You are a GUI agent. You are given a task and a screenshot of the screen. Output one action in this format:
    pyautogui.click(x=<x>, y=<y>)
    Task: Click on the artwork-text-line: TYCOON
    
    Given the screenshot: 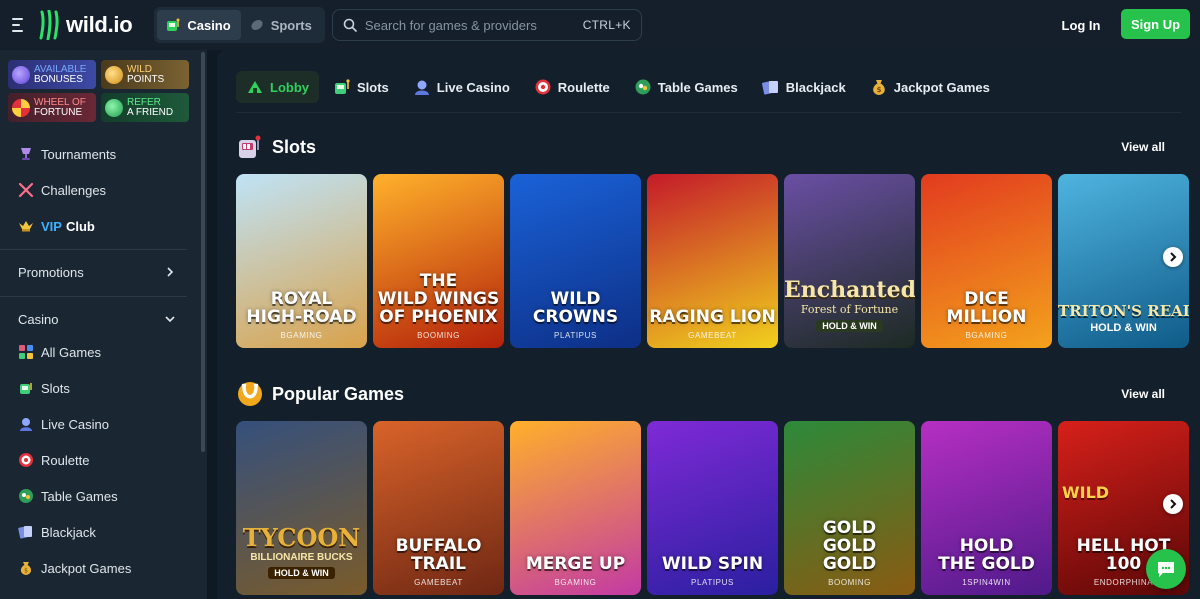 What is the action you would take?
    pyautogui.click(x=301, y=537)
    